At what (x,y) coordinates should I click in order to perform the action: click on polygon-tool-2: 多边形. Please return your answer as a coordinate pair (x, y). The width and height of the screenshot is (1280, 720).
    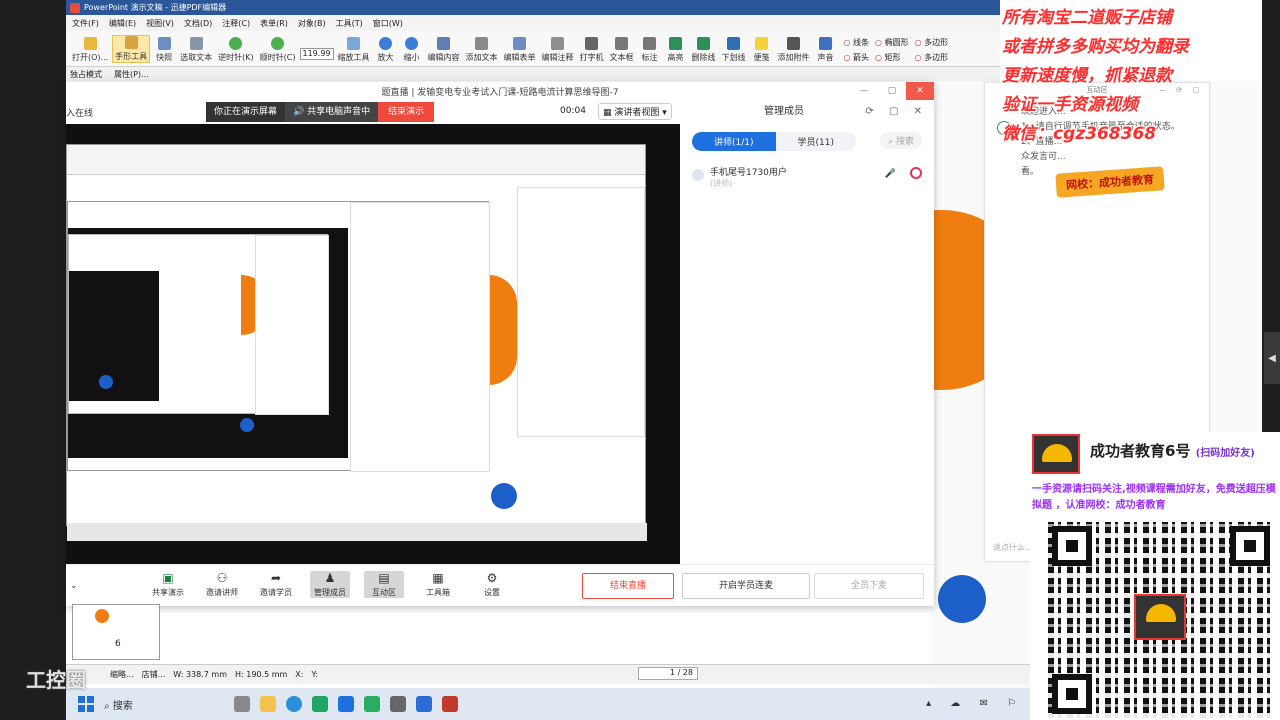
    Looking at the image, I should click on (931, 57).